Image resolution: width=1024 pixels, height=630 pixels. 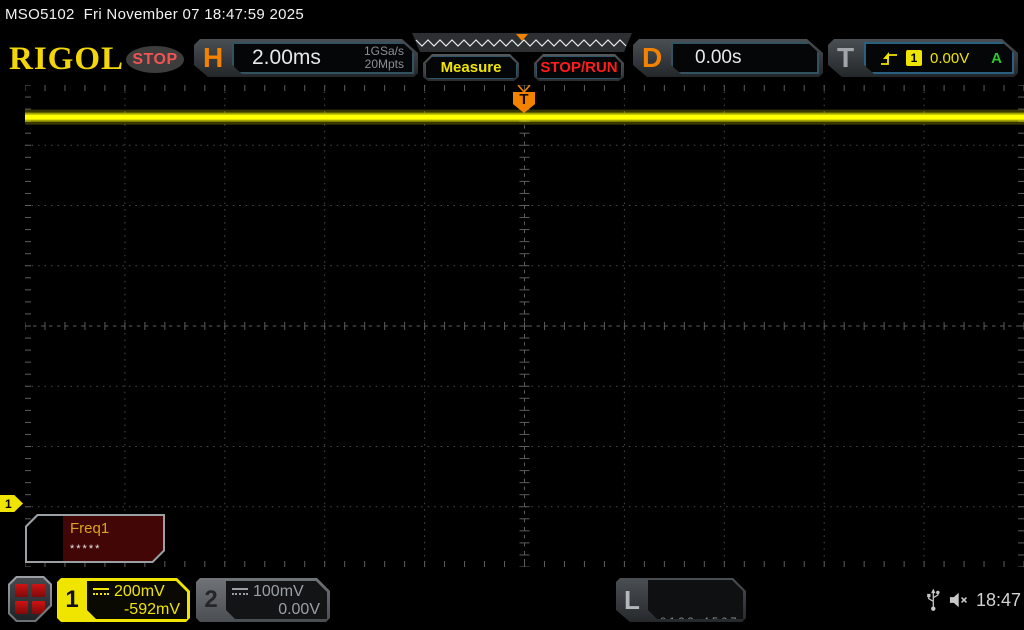 I want to click on trigger-source-badge: 1, so click(x=914, y=58).